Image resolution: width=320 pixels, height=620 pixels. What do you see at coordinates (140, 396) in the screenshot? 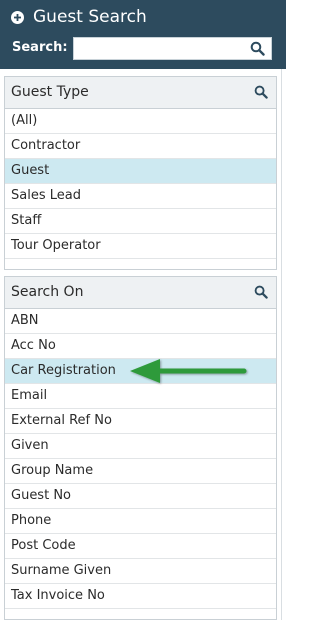
I see `list-item-email: Email` at bounding box center [140, 396].